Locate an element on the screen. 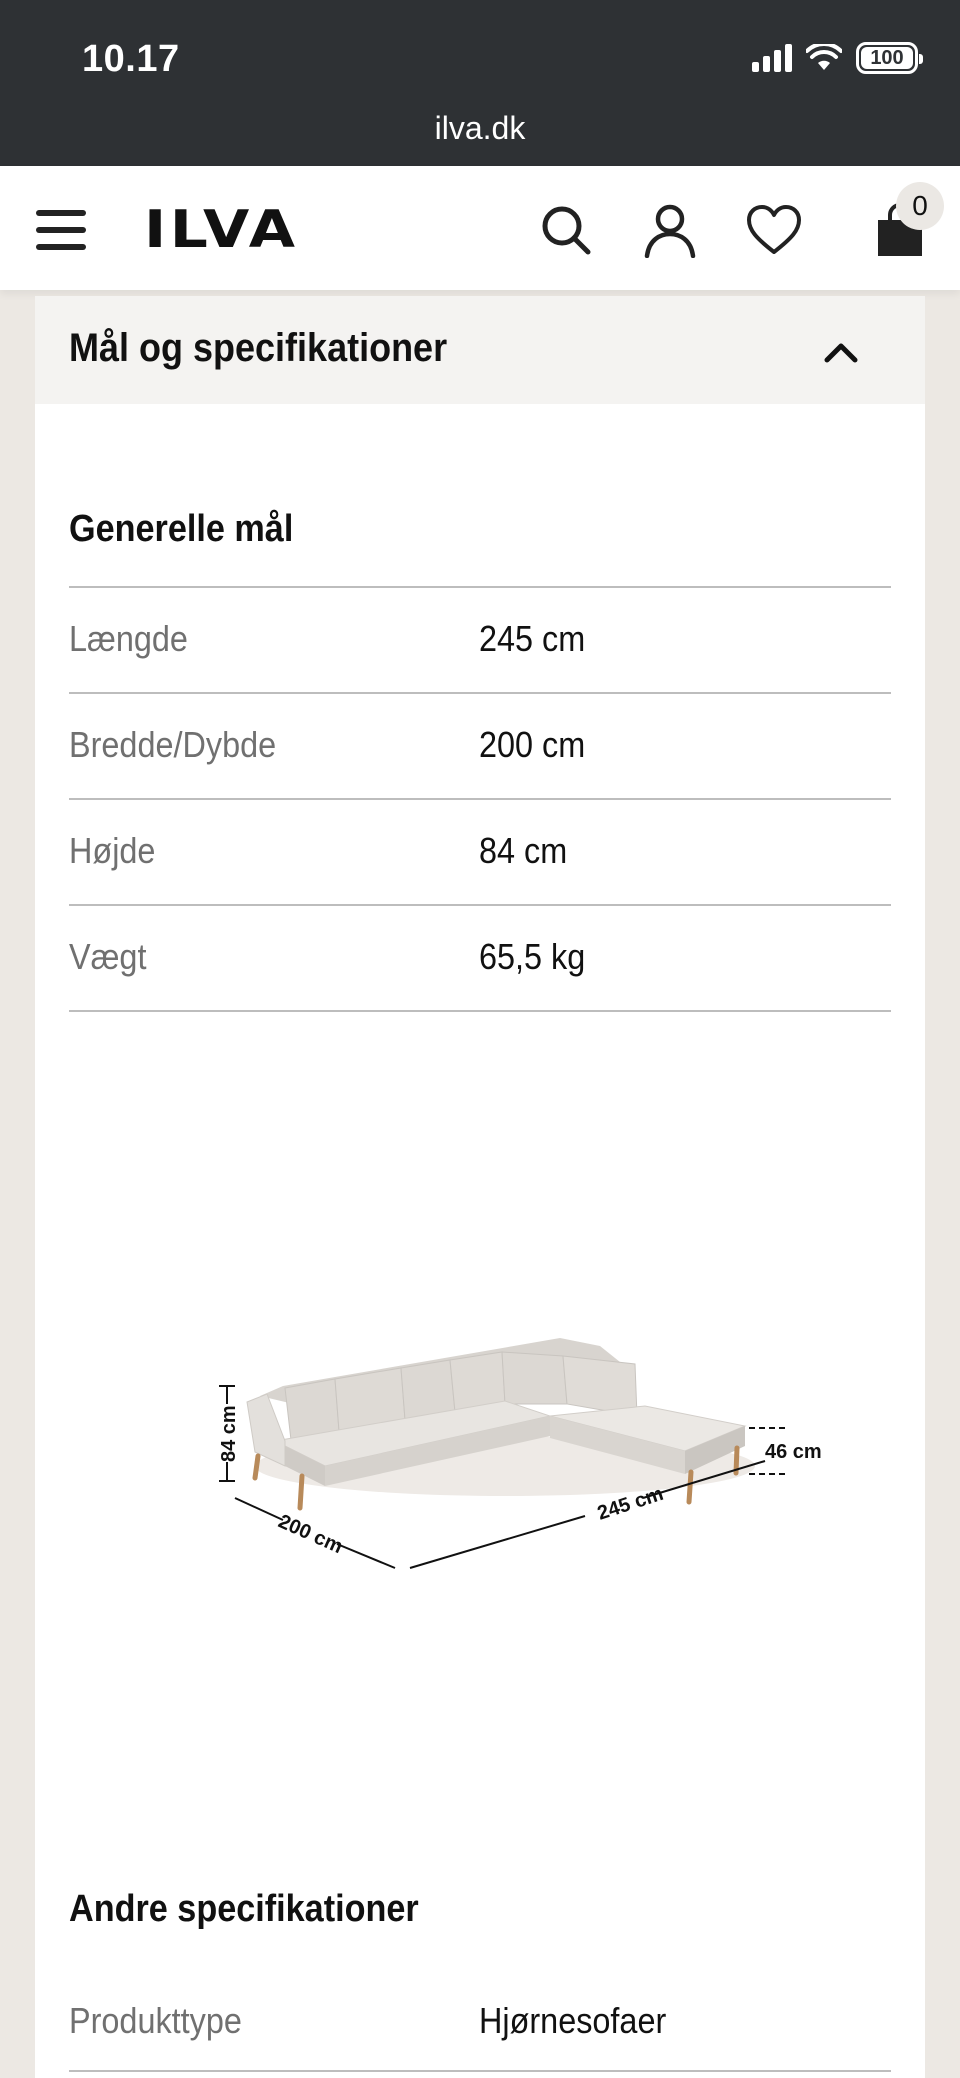 Image resolution: width=960 pixels, height=2078 pixels. search-icon is located at coordinates (566, 230).